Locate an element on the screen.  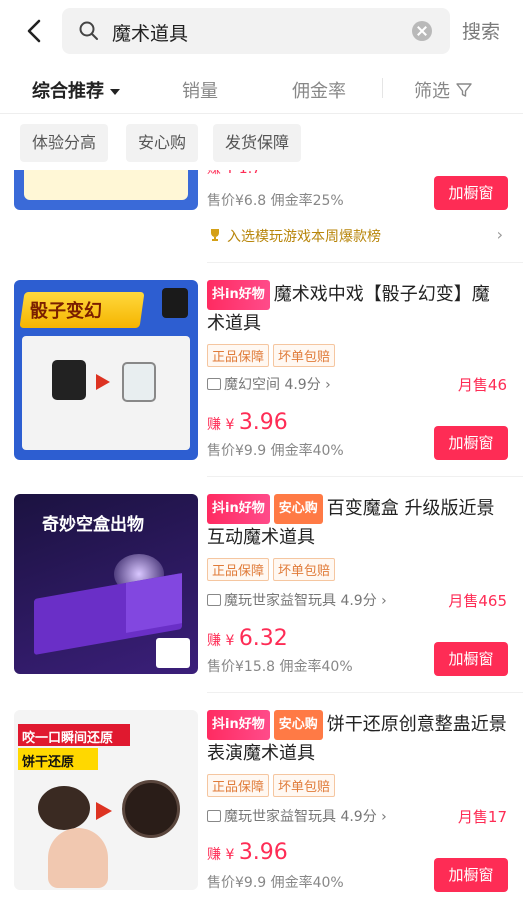
price-commission: 售价¥15.8 佣金率40% is located at coordinates (280, 667).